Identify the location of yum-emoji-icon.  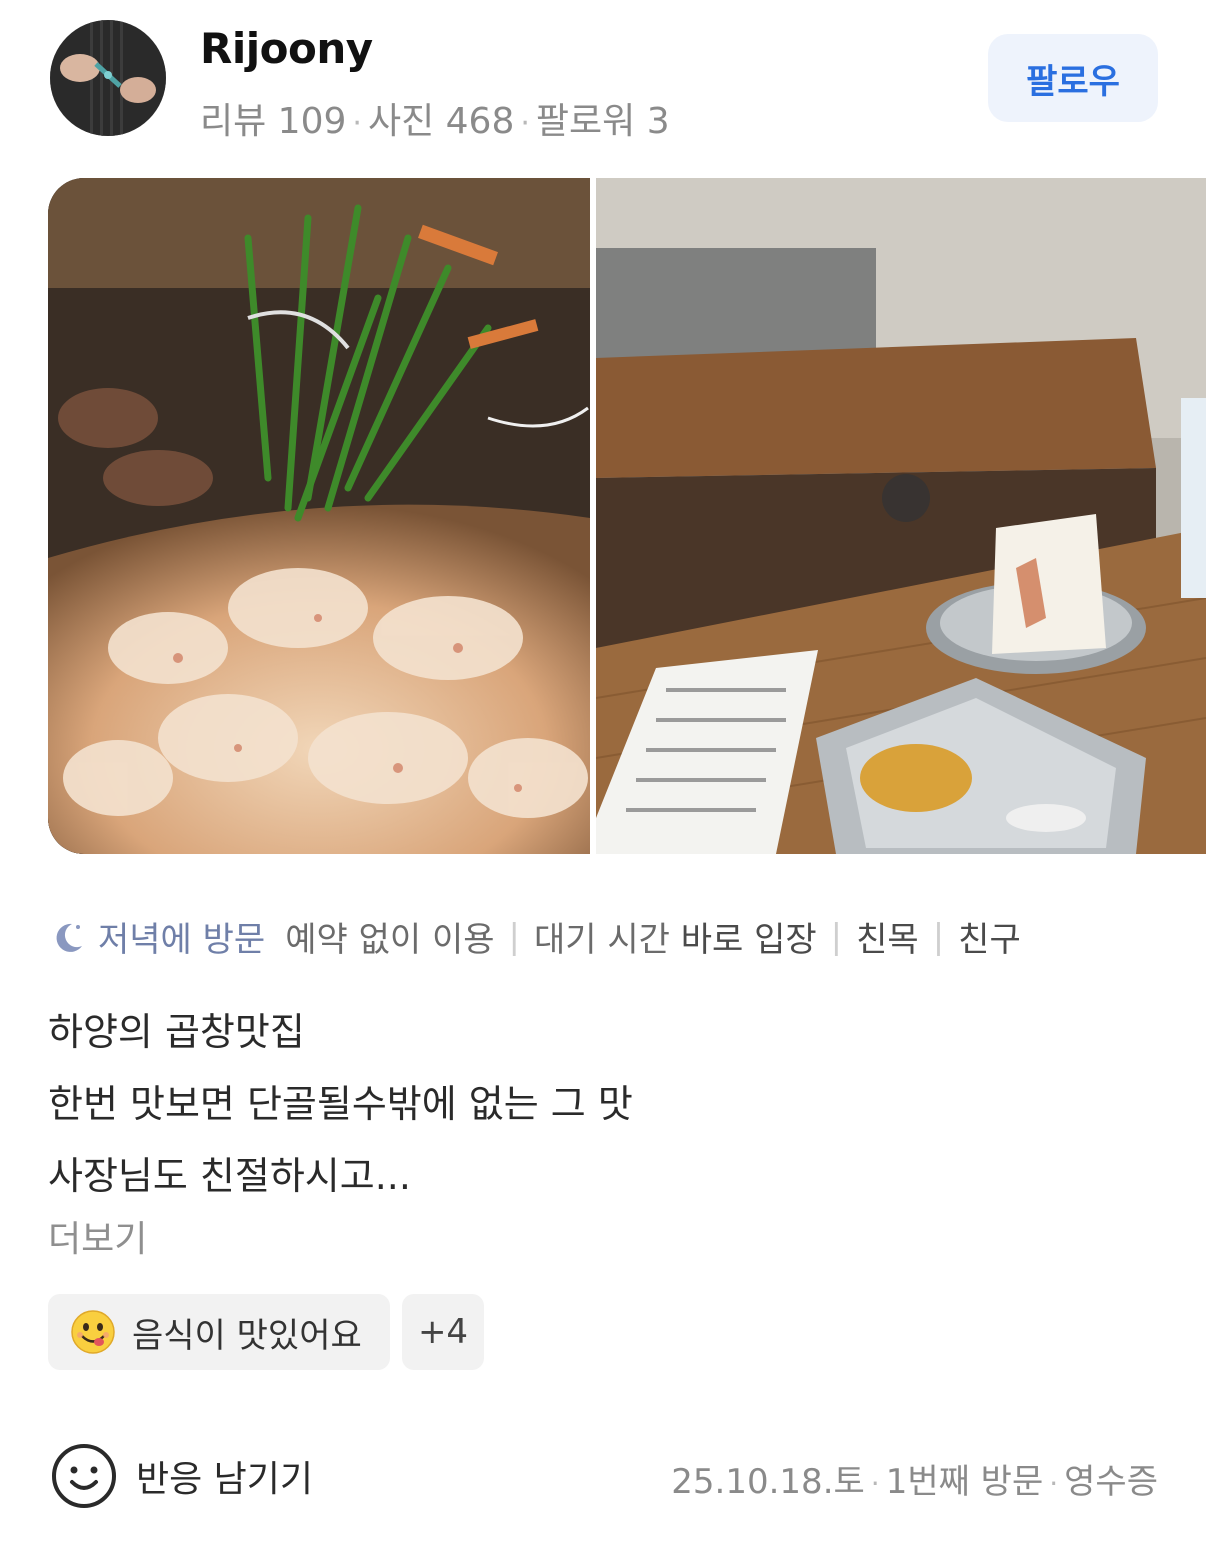
(93, 1332).